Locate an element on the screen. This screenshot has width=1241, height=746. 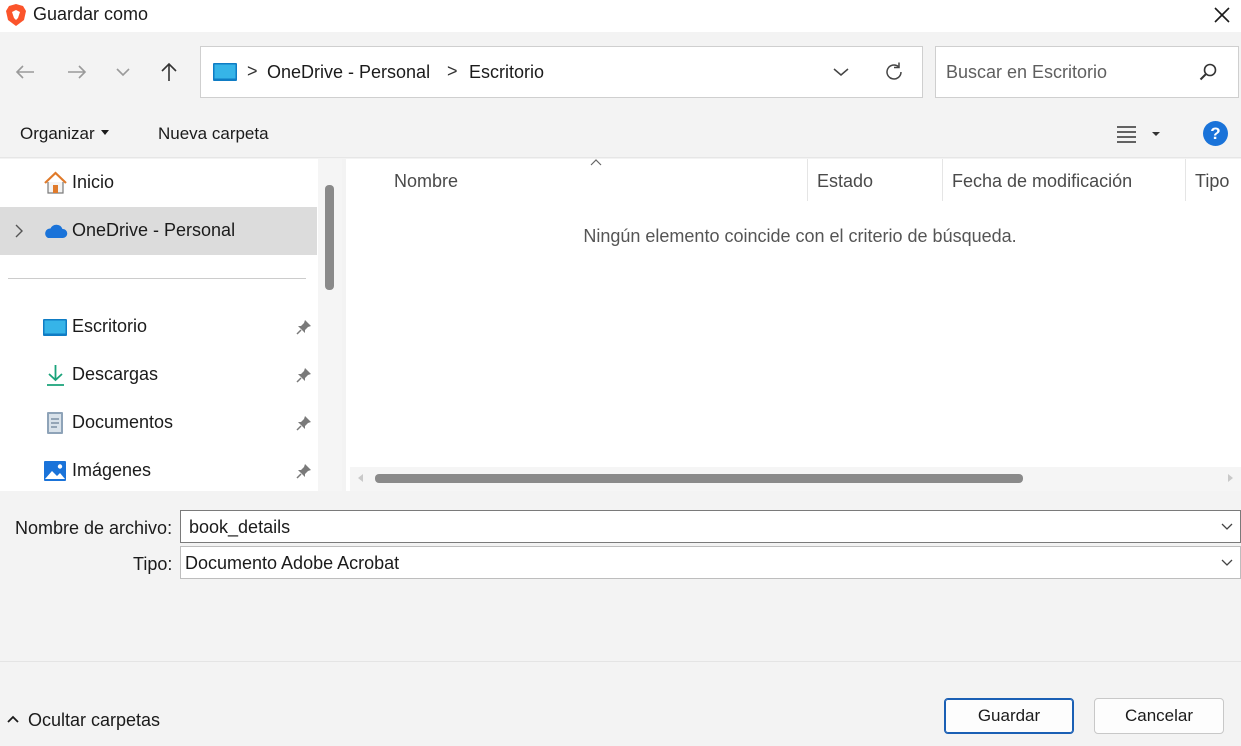
list-view-icon is located at coordinates (1138, 134).